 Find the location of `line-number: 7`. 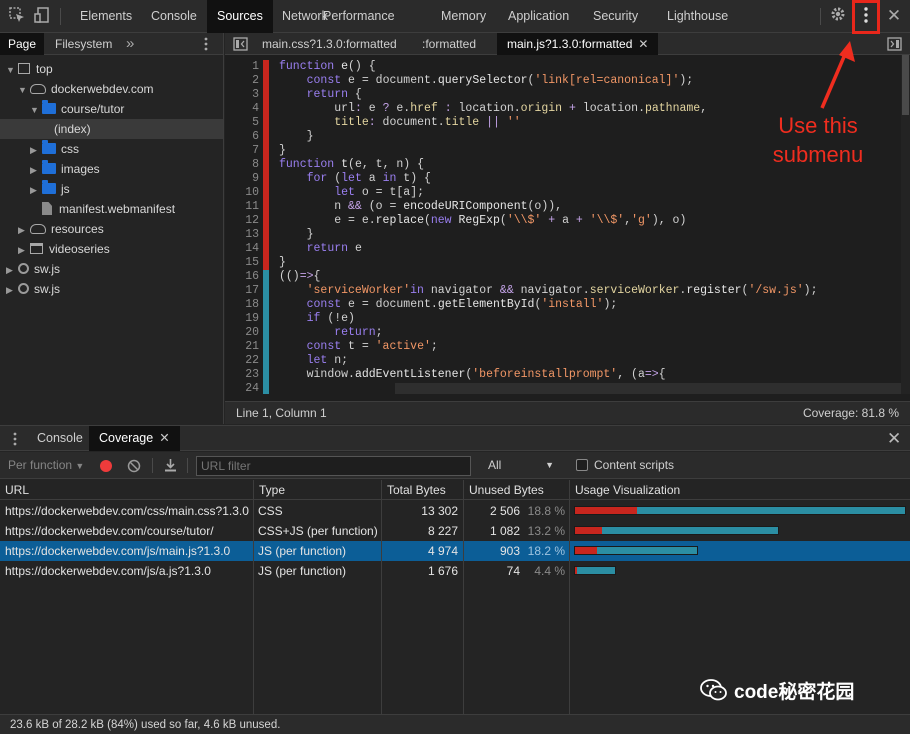

line-number: 7 is located at coordinates (244, 151).